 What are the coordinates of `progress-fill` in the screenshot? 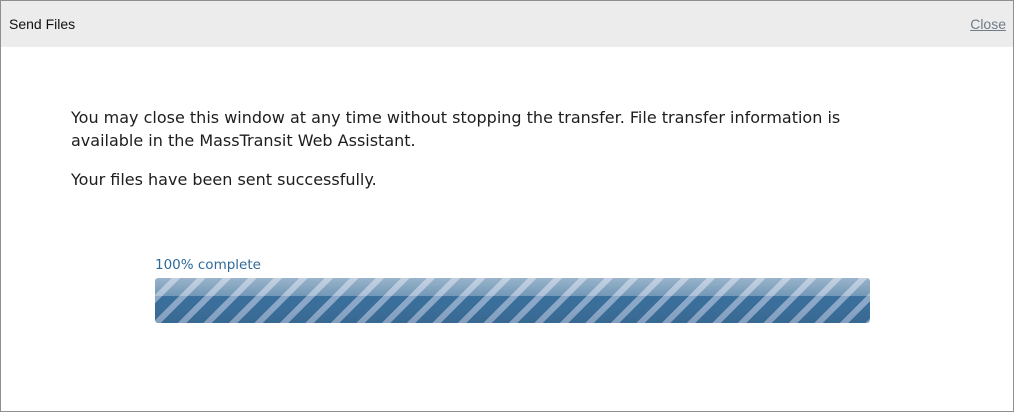 It's located at (512, 300).